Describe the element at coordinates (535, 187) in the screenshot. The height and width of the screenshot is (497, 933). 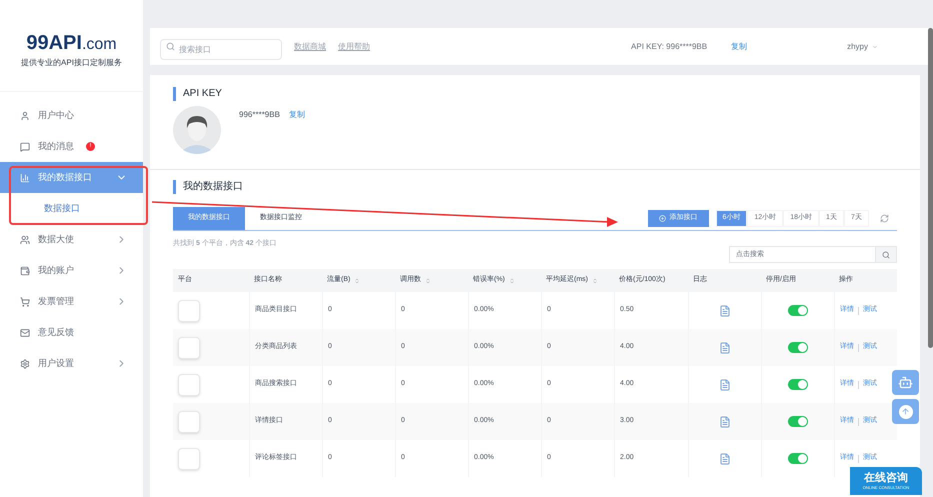
I see `section-title: 我的数据接口` at that location.